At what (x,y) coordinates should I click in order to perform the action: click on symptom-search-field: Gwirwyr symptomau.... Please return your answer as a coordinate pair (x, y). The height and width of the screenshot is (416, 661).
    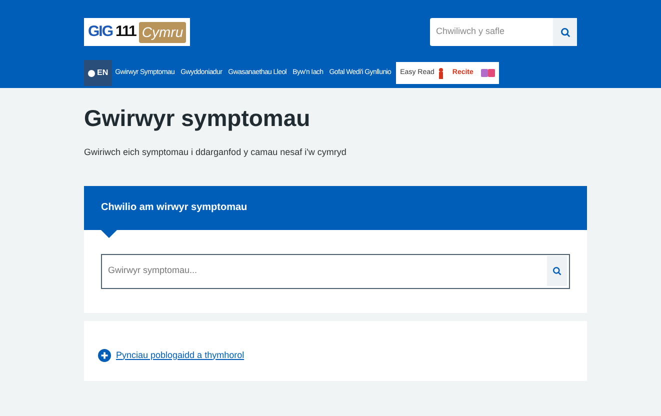
    Looking at the image, I should click on (335, 271).